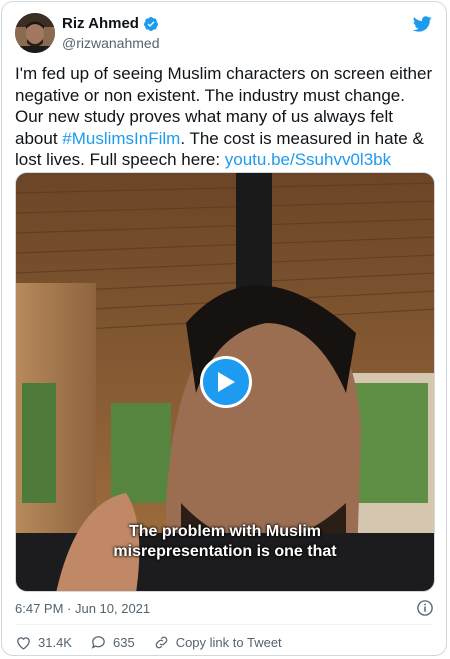  Describe the element at coordinates (100, 23) in the screenshot. I see `author-display-name: Riz Ahmed` at that location.